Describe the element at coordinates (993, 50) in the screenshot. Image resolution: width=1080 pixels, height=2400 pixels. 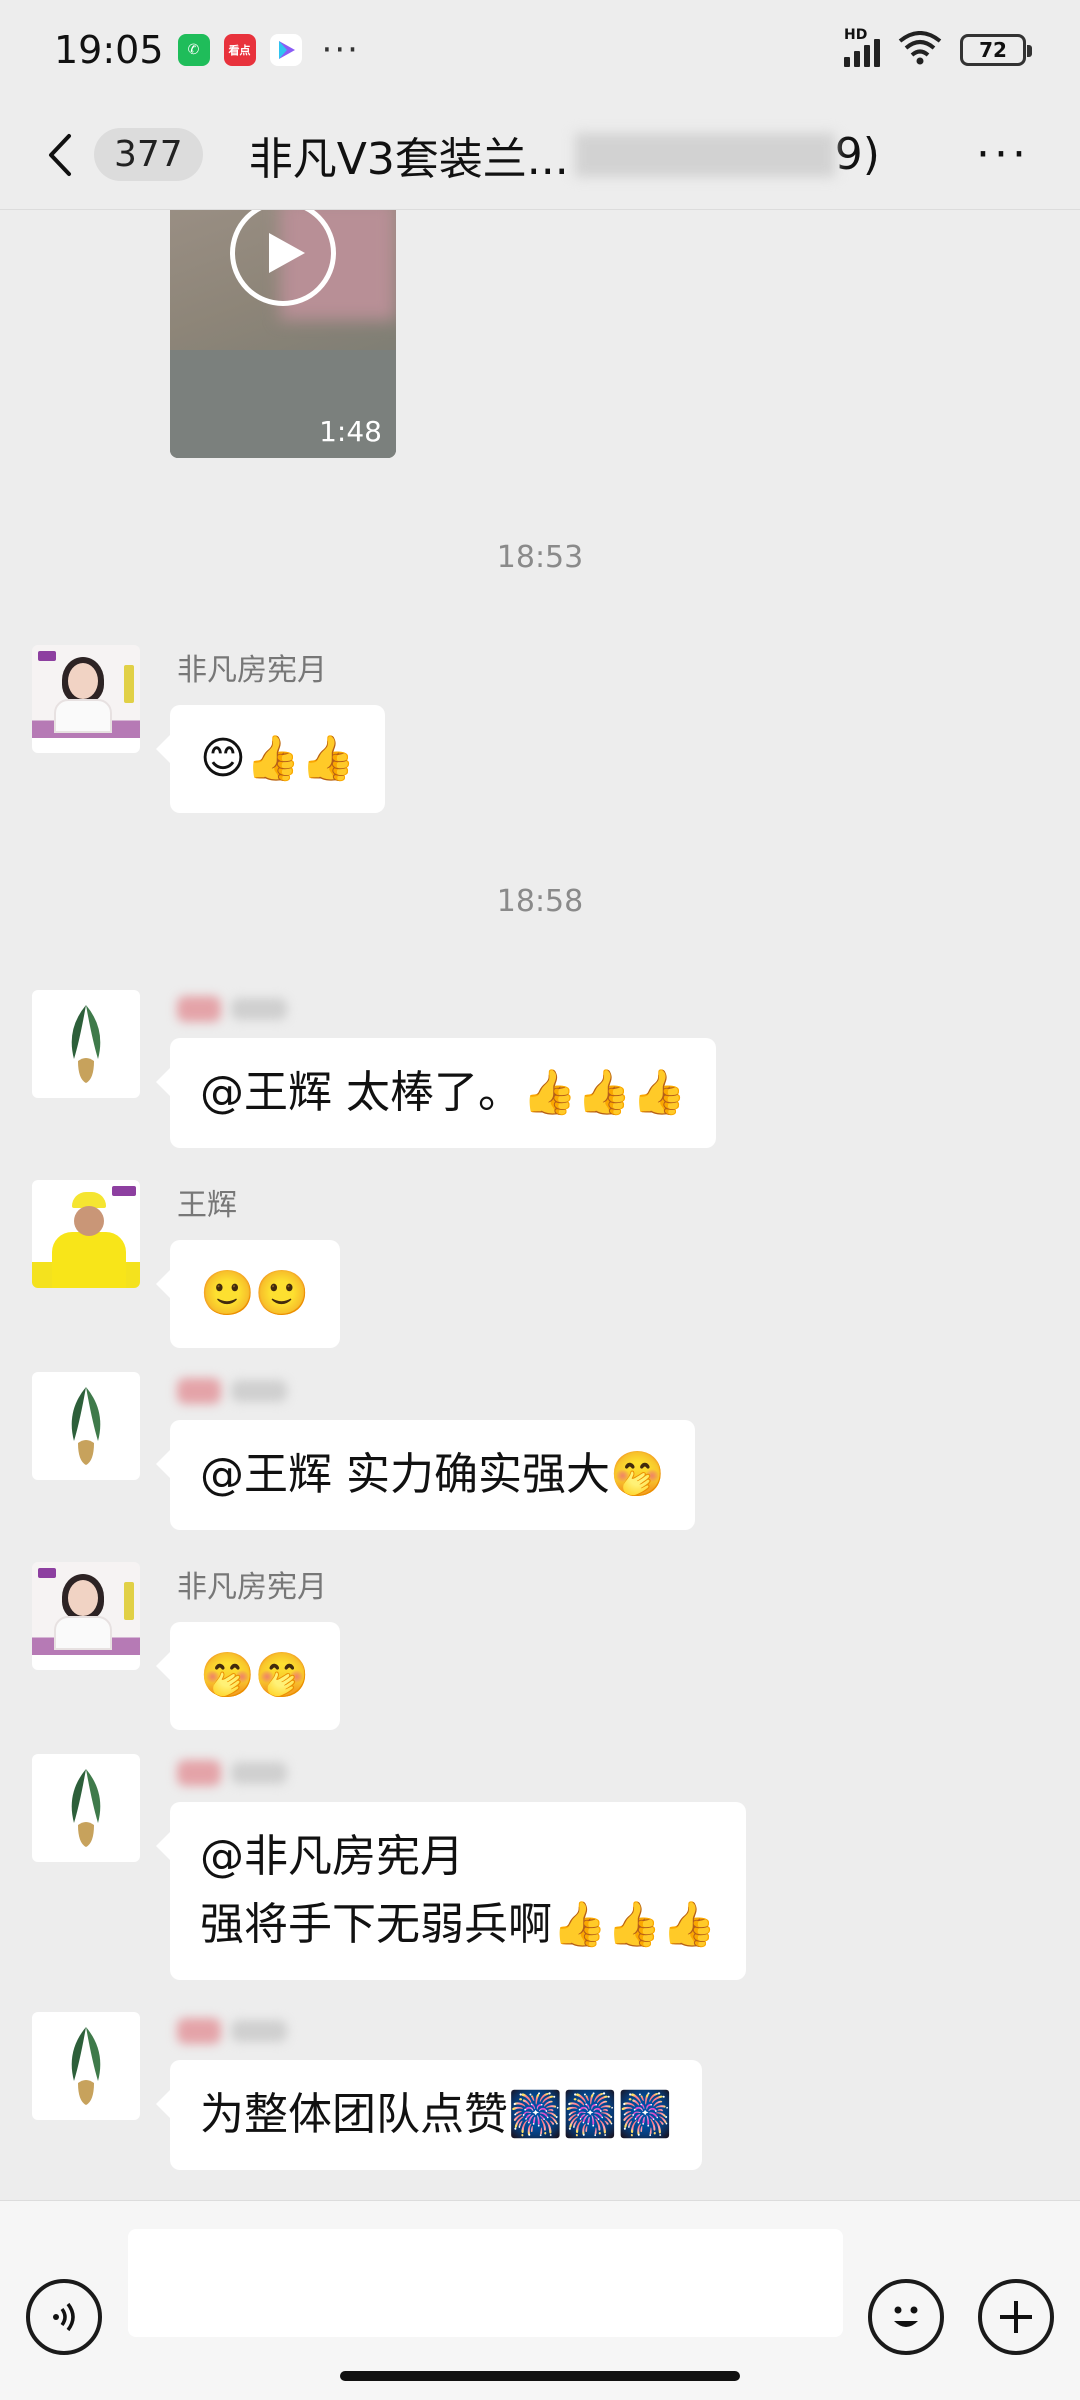
I see `battery-level: 72` at that location.